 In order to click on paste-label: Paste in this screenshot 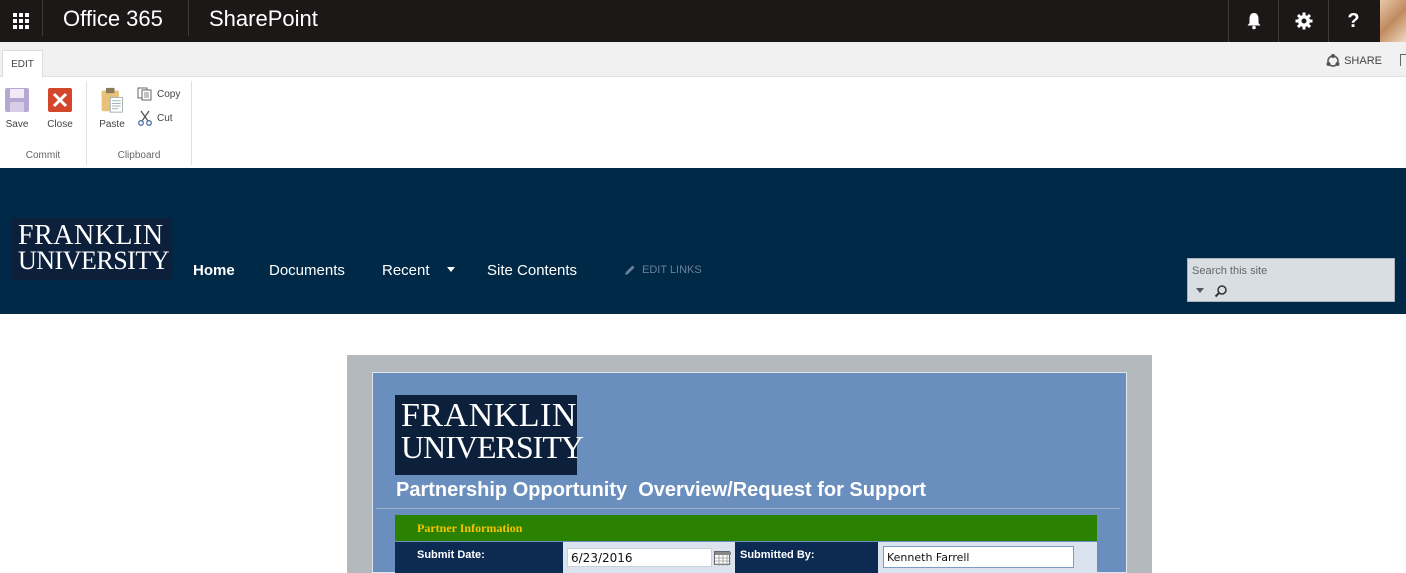, I will do `click(112, 124)`.